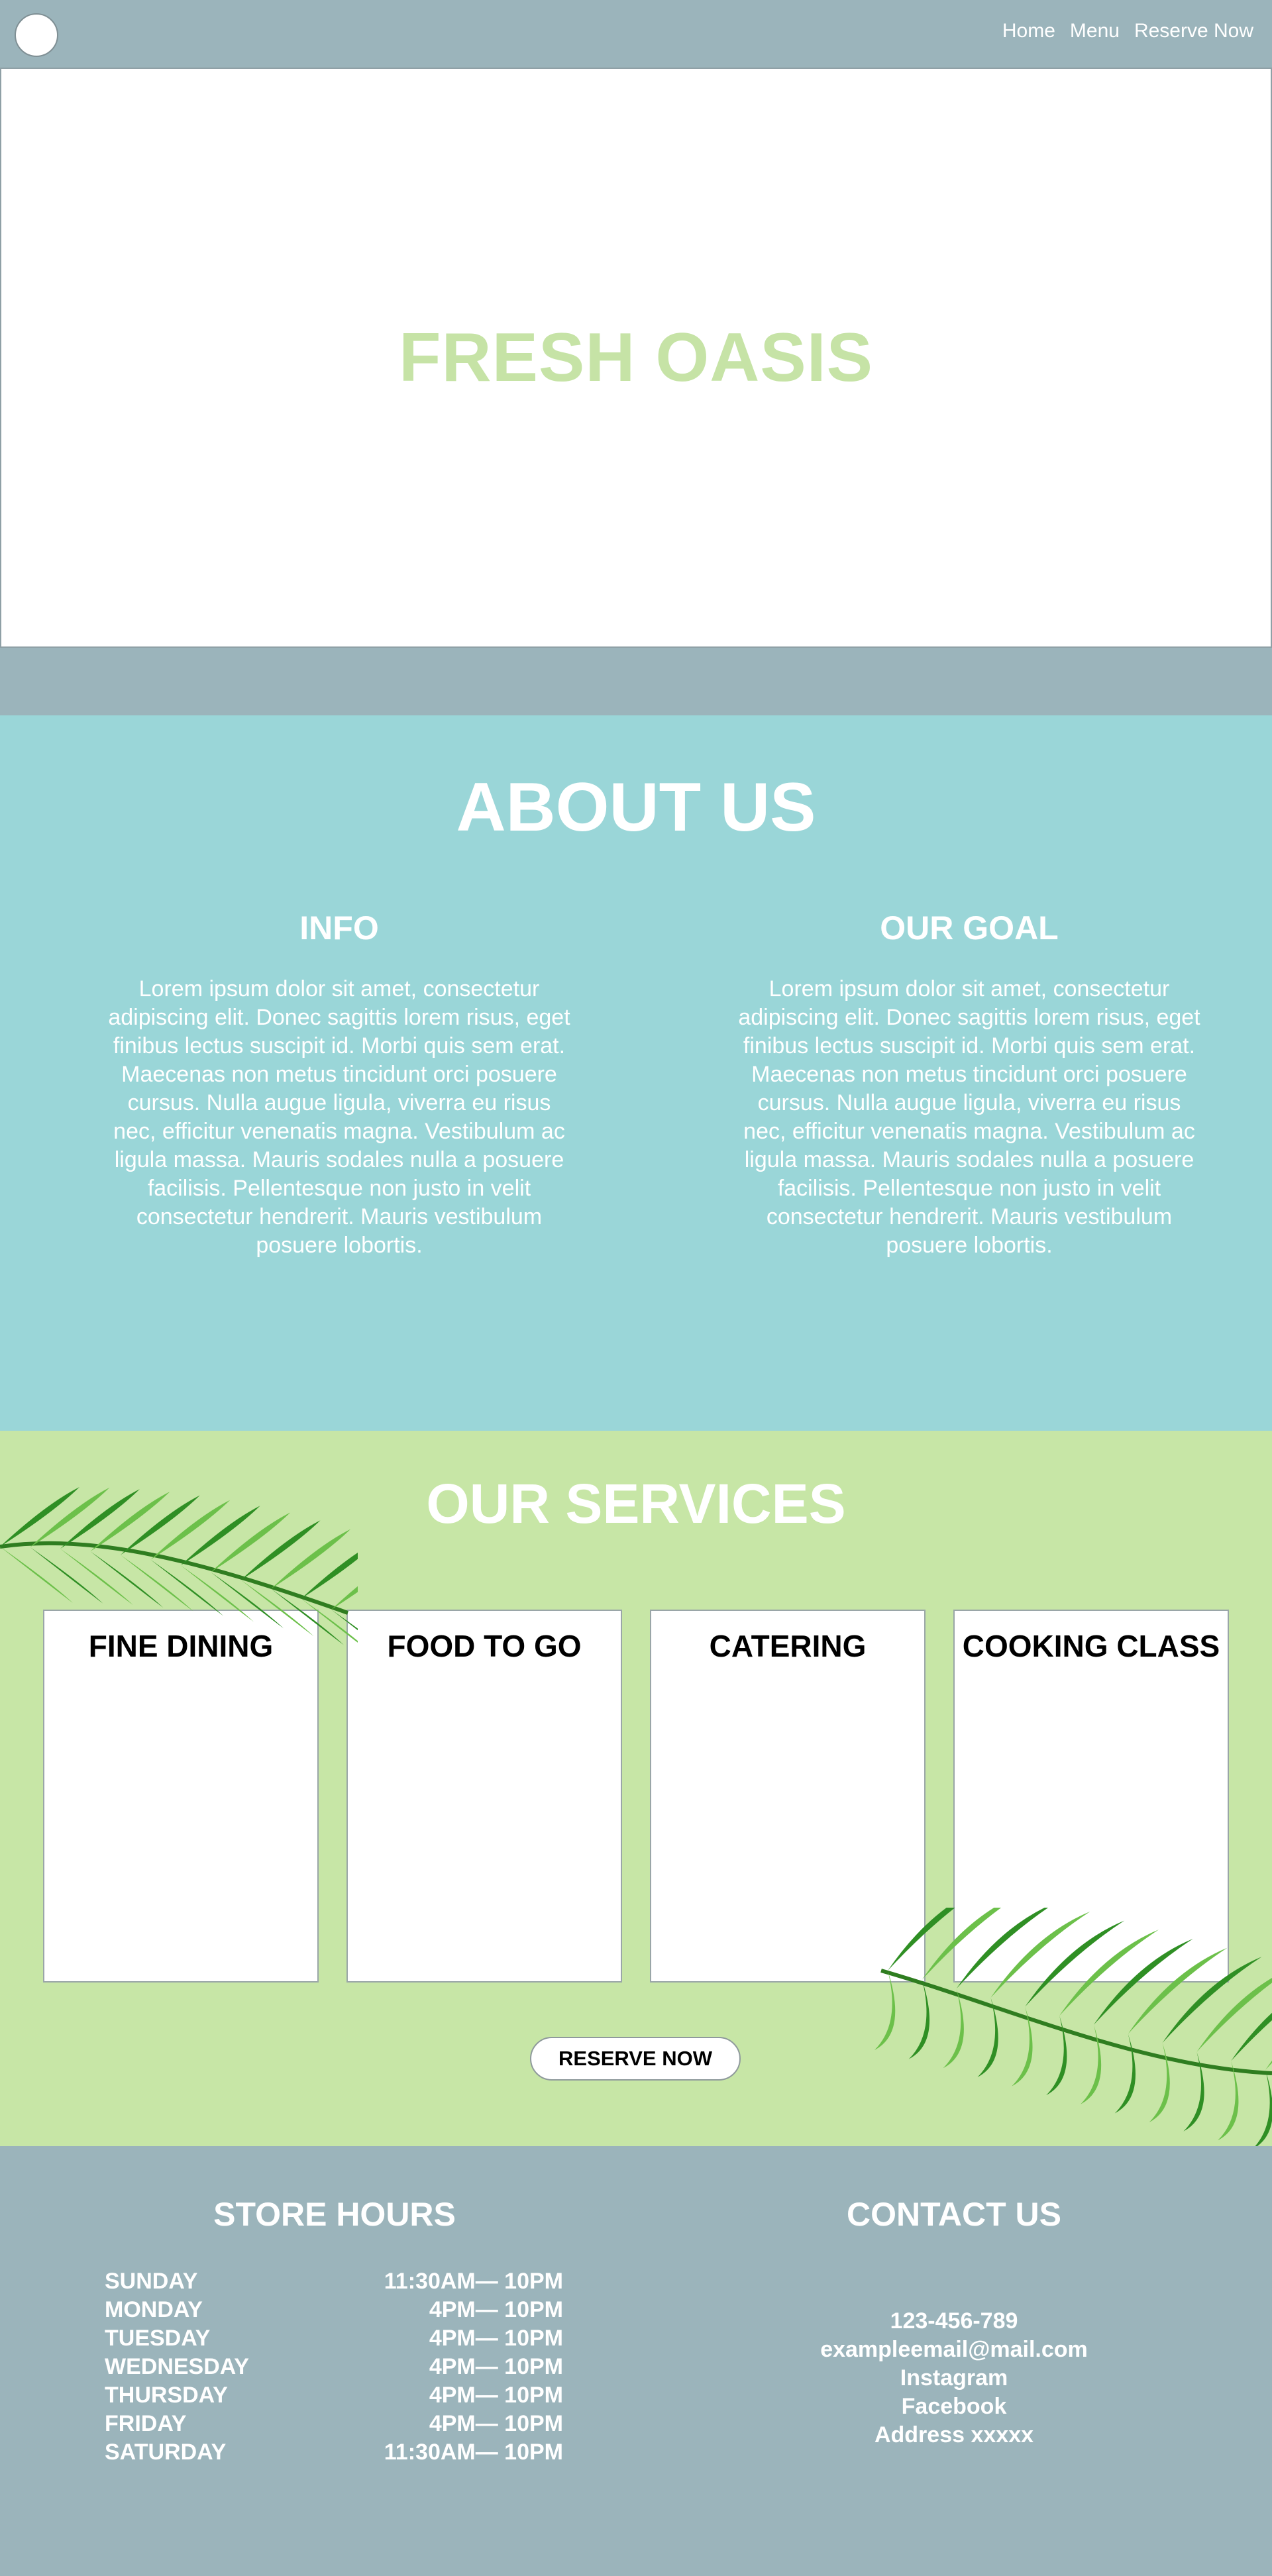  Describe the element at coordinates (636, 1503) in the screenshot. I see `services-title: OUR SERVICES` at that location.